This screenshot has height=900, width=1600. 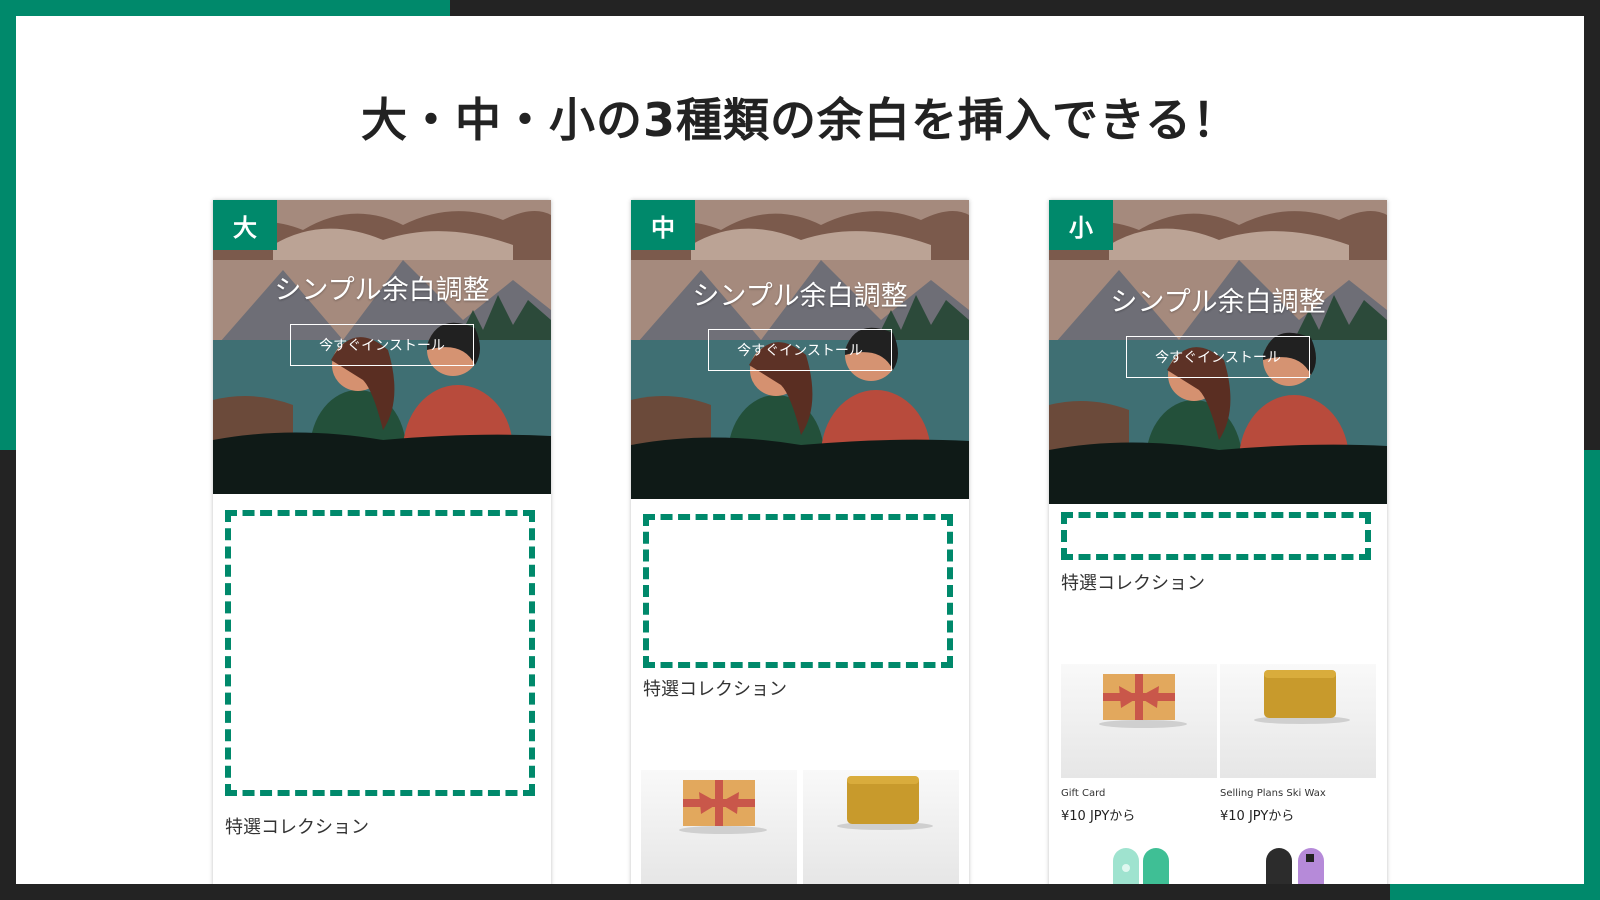 What do you see at coordinates (225, 8) in the screenshot?
I see `accent-bar-top` at bounding box center [225, 8].